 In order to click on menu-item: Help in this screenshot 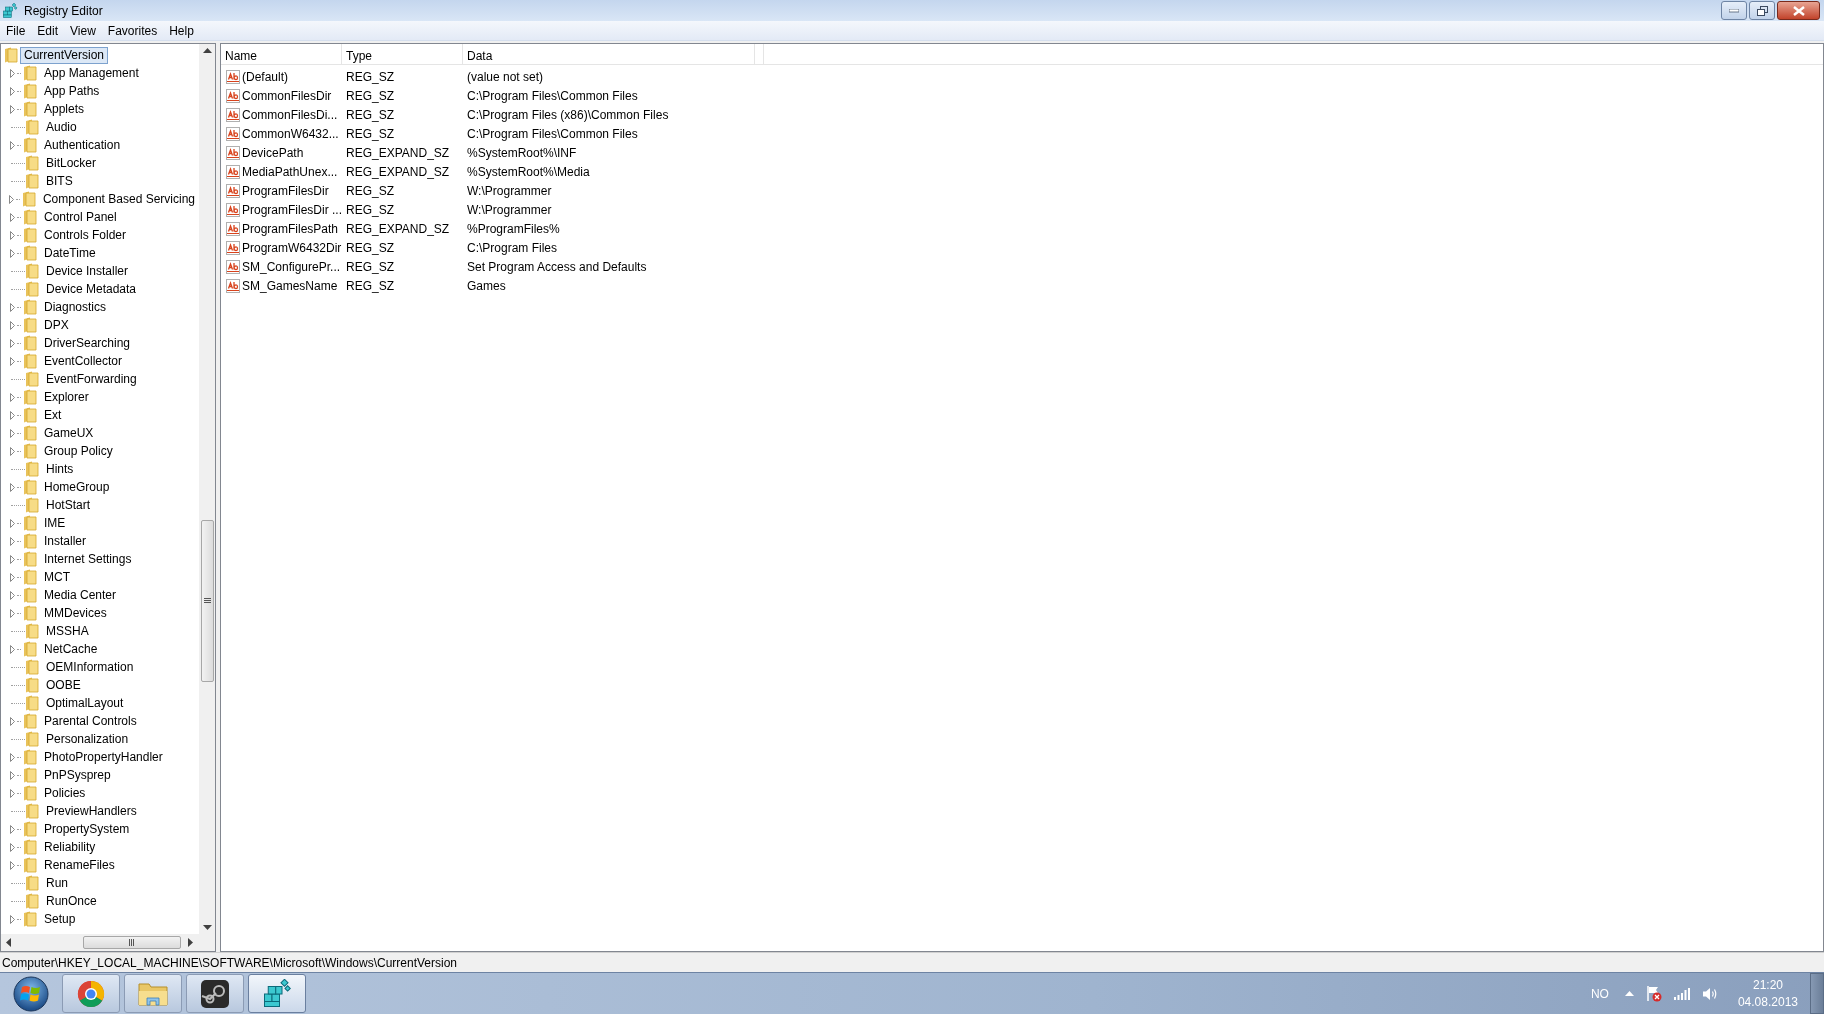, I will do `click(181, 30)`.